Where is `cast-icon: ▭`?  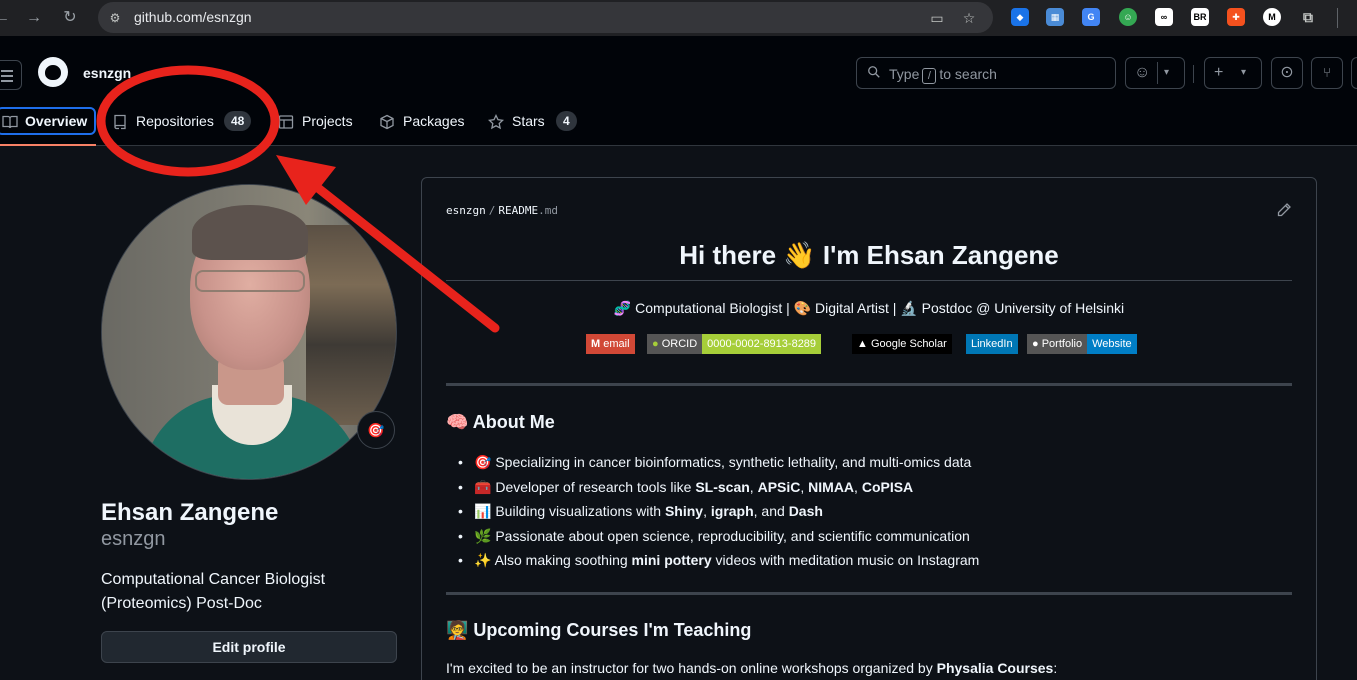
cast-icon: ▭ is located at coordinates (937, 18).